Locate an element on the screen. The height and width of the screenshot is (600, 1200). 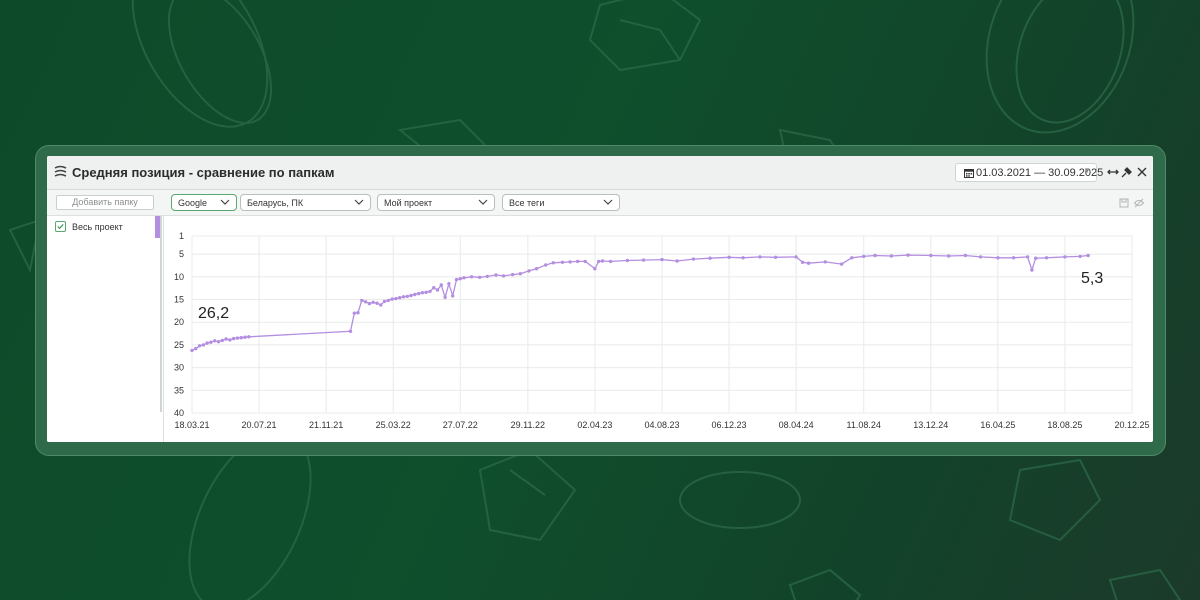
resize-icon is located at coordinates (1113, 172).